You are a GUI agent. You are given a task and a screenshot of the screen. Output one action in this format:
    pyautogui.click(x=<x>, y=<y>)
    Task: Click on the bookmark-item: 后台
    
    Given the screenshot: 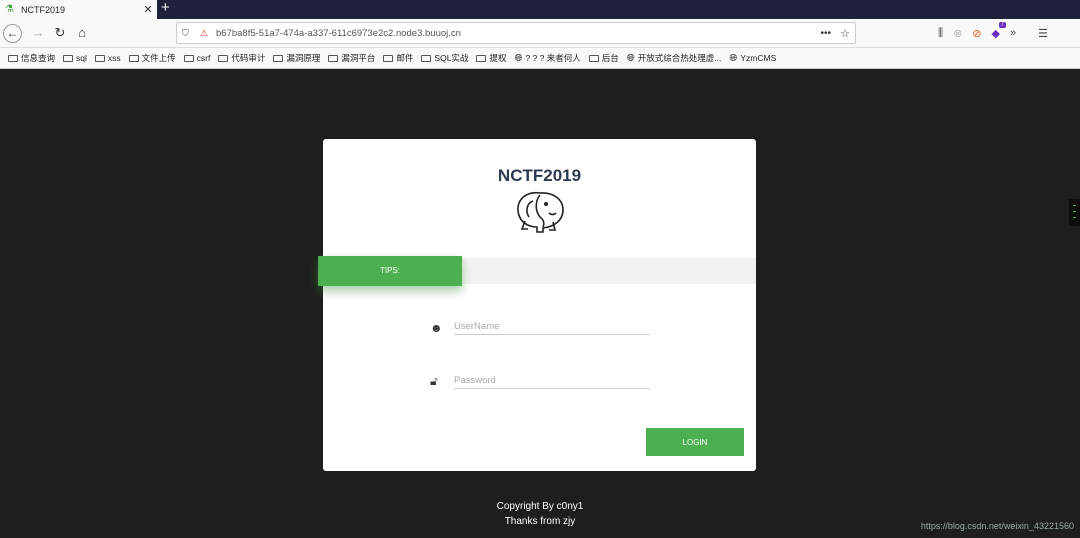 What is the action you would take?
    pyautogui.click(x=603, y=58)
    